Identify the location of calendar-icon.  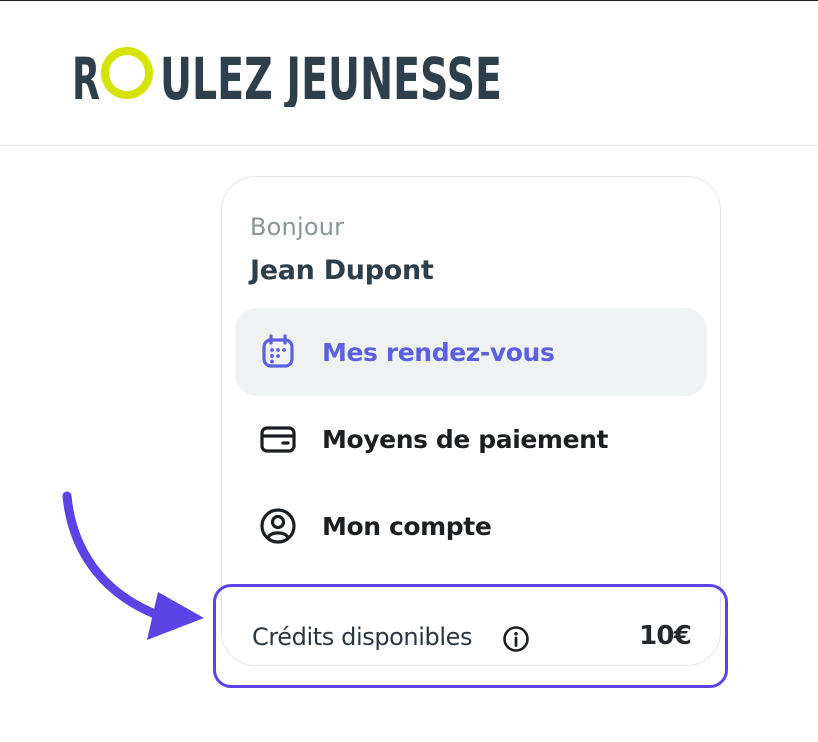
(278, 352).